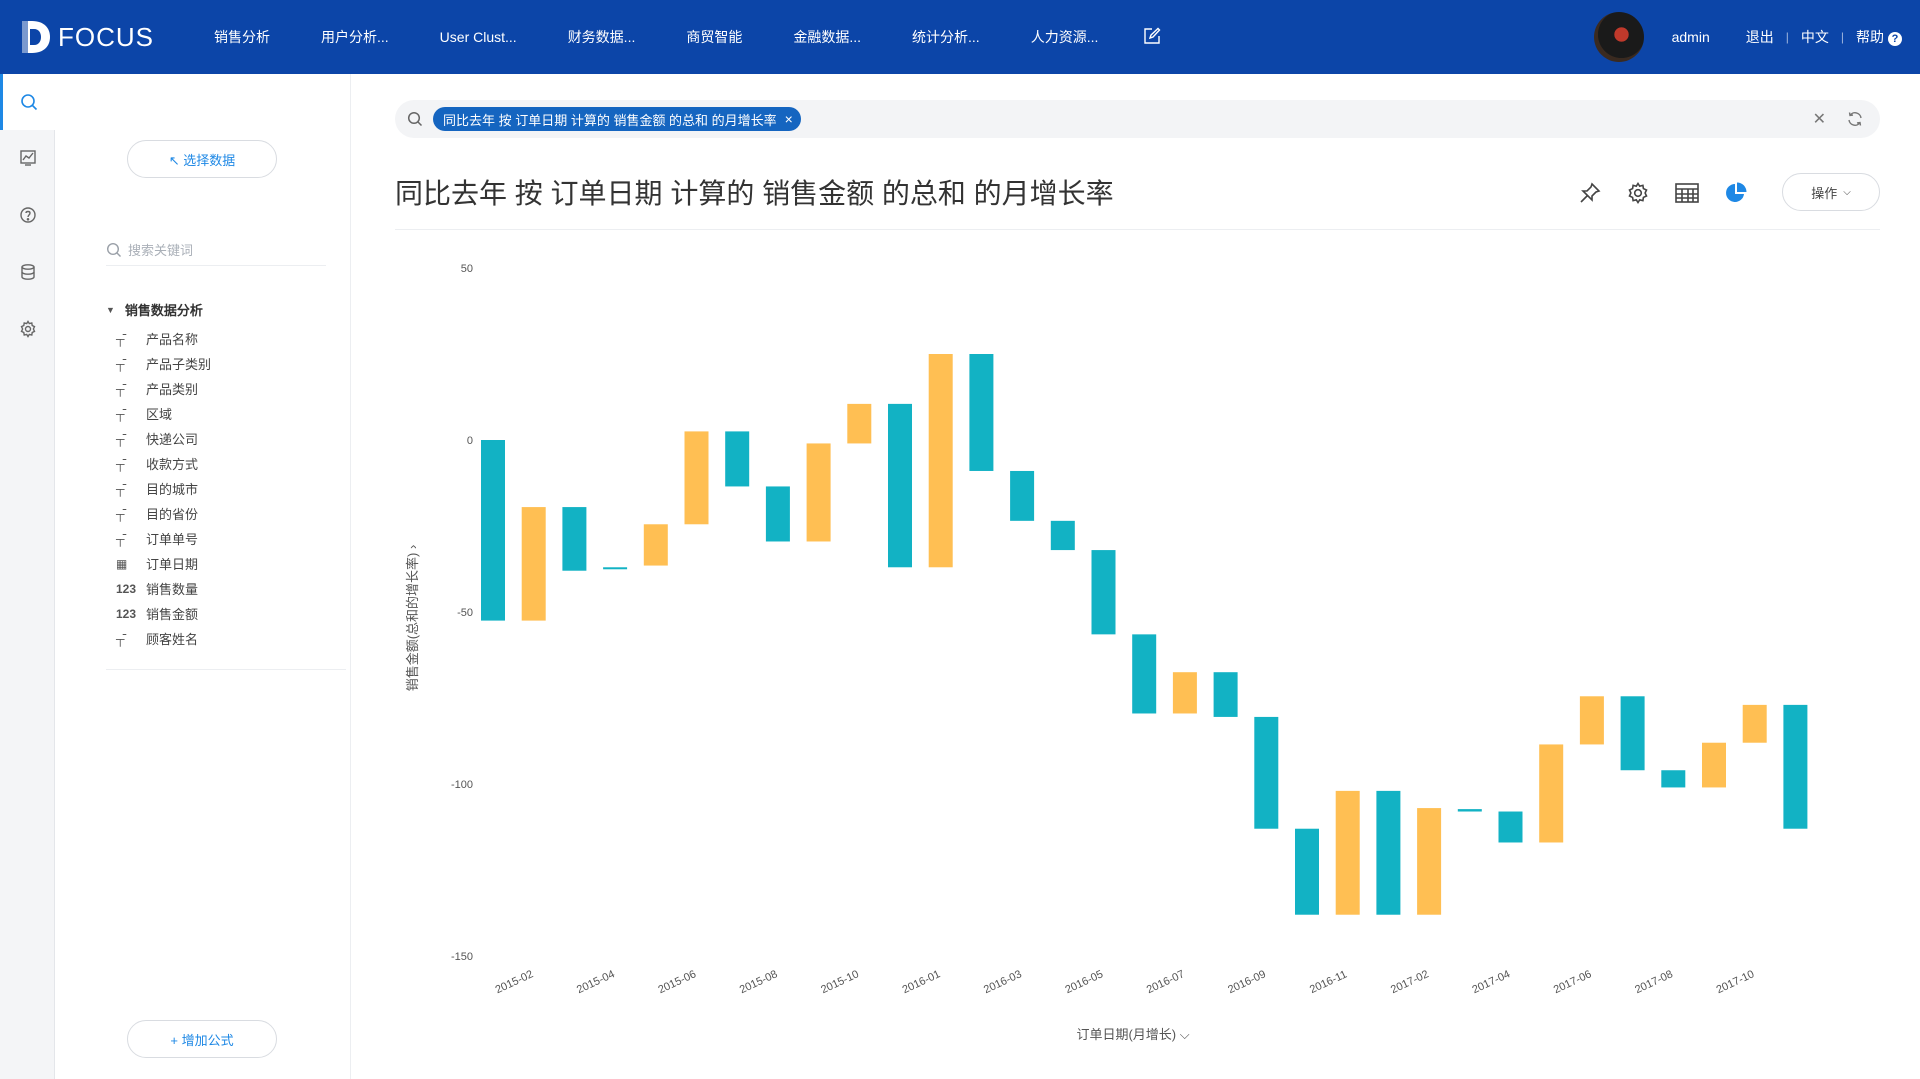  What do you see at coordinates (789, 119) in the screenshot?
I see `remove-token-icon: ×` at bounding box center [789, 119].